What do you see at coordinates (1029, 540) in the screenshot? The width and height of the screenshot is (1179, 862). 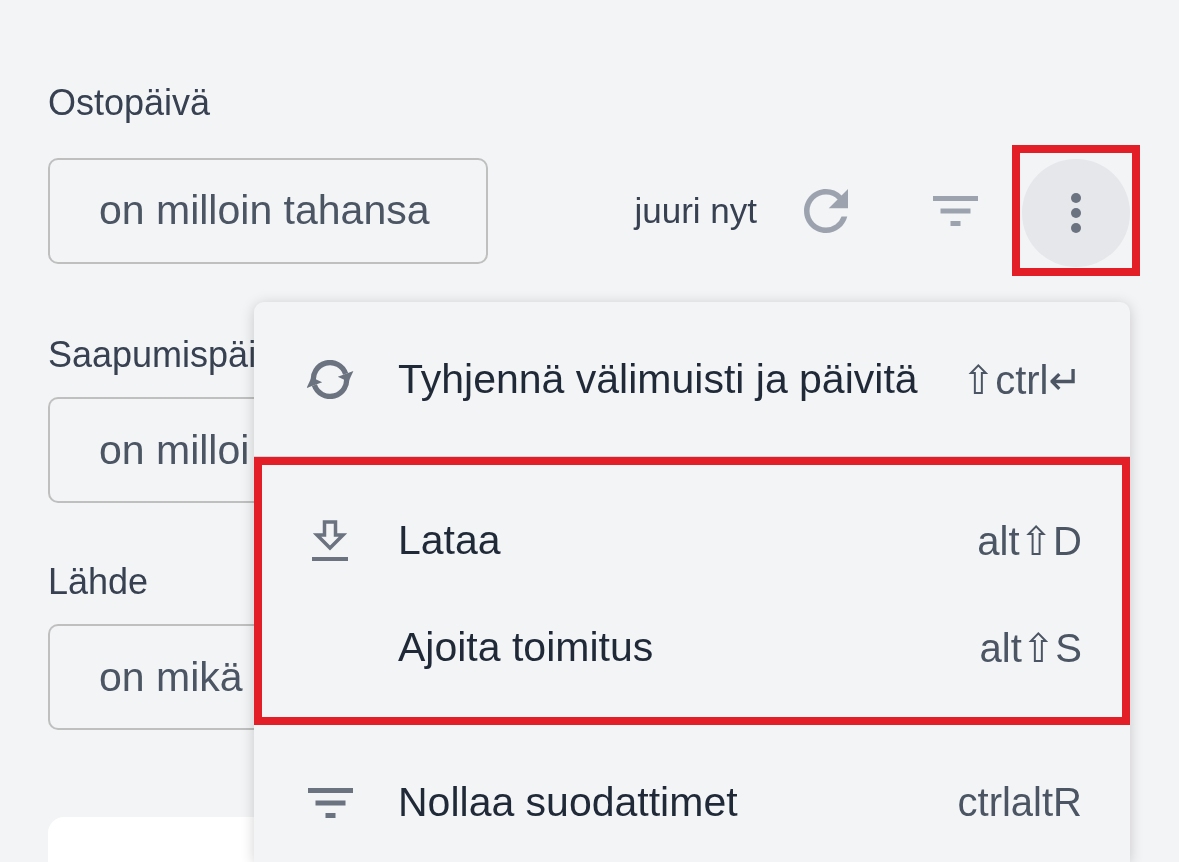 I see `shortcut-text: alt⇧D` at bounding box center [1029, 540].